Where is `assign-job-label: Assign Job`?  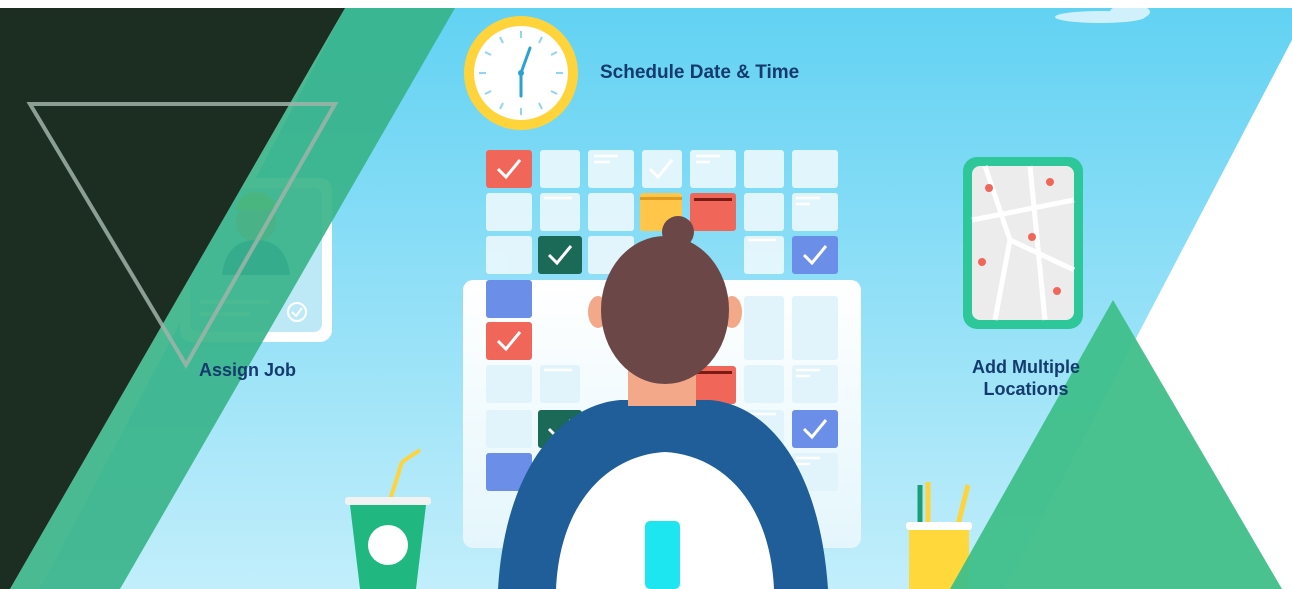 assign-job-label: Assign Job is located at coordinates (248, 370).